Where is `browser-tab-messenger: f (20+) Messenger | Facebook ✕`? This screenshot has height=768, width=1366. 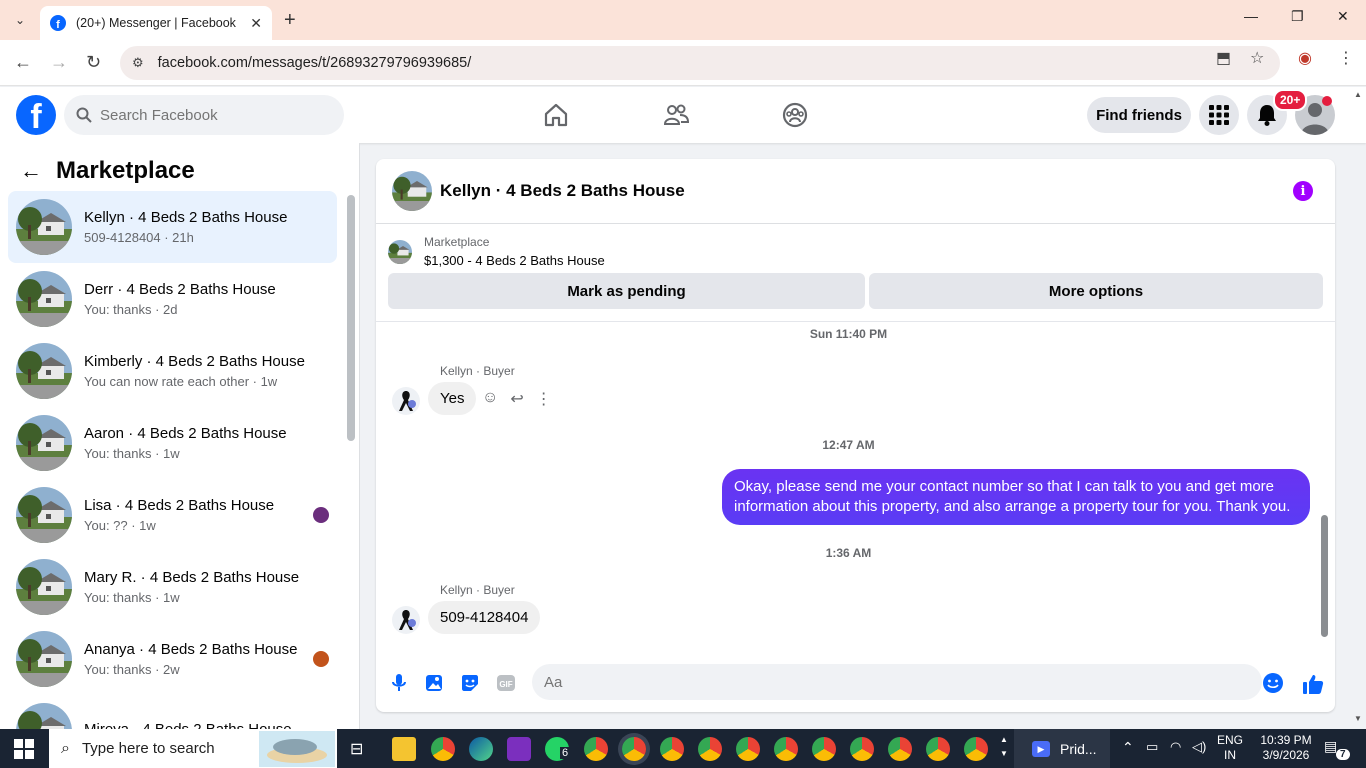 browser-tab-messenger: f (20+) Messenger | Facebook ✕ is located at coordinates (156, 23).